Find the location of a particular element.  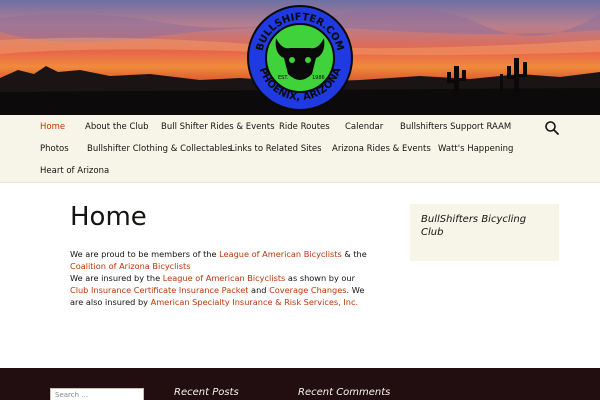

text-segment: We are proud to be members of the is located at coordinates (145, 254).